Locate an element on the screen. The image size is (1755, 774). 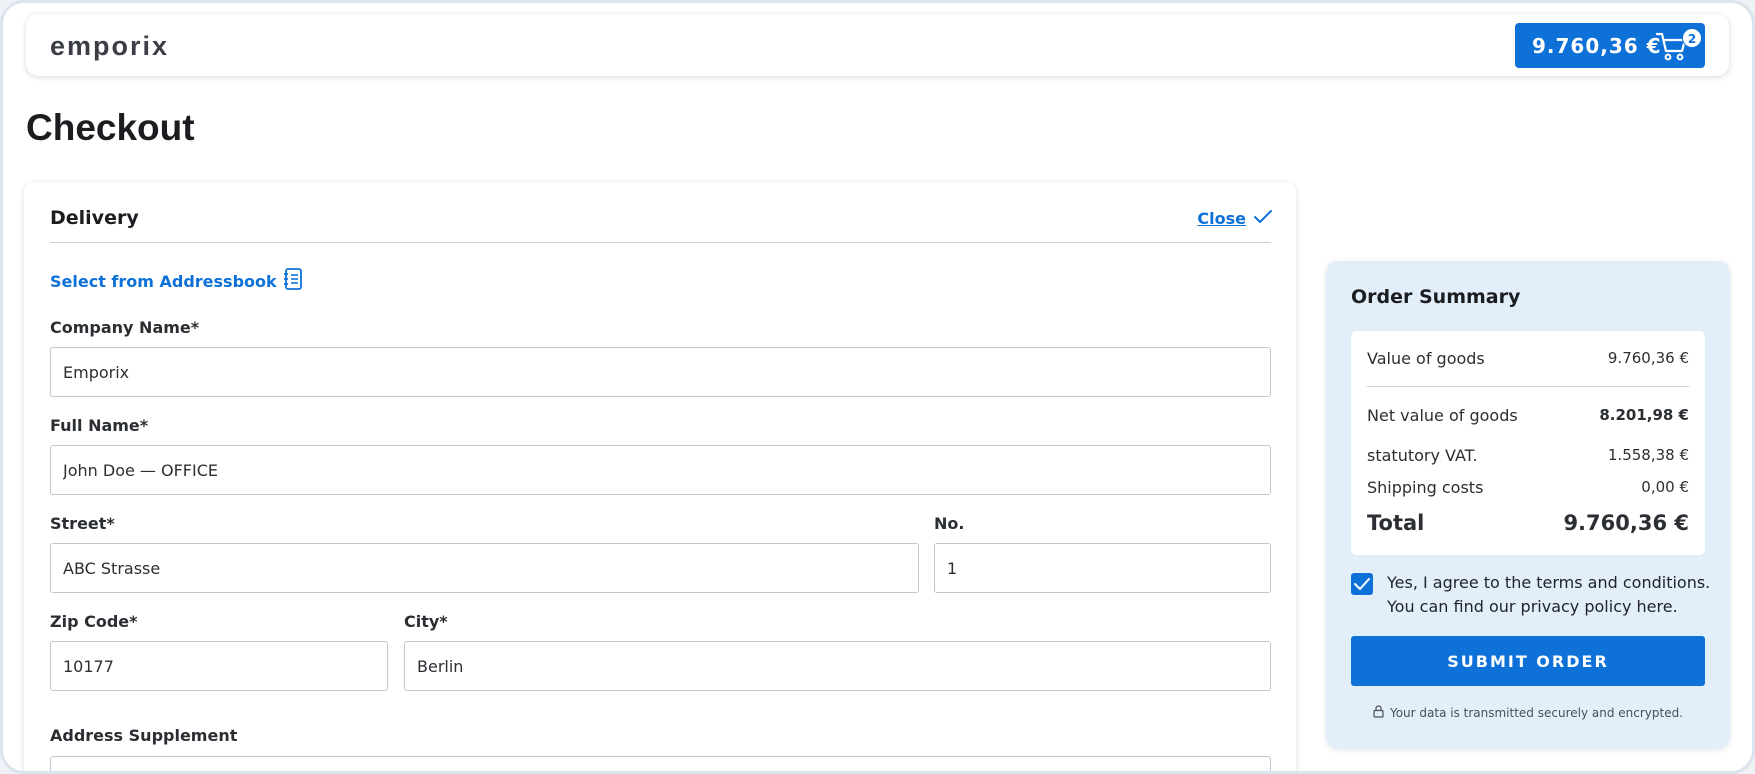
emporix-logo: emporix is located at coordinates (109, 46).